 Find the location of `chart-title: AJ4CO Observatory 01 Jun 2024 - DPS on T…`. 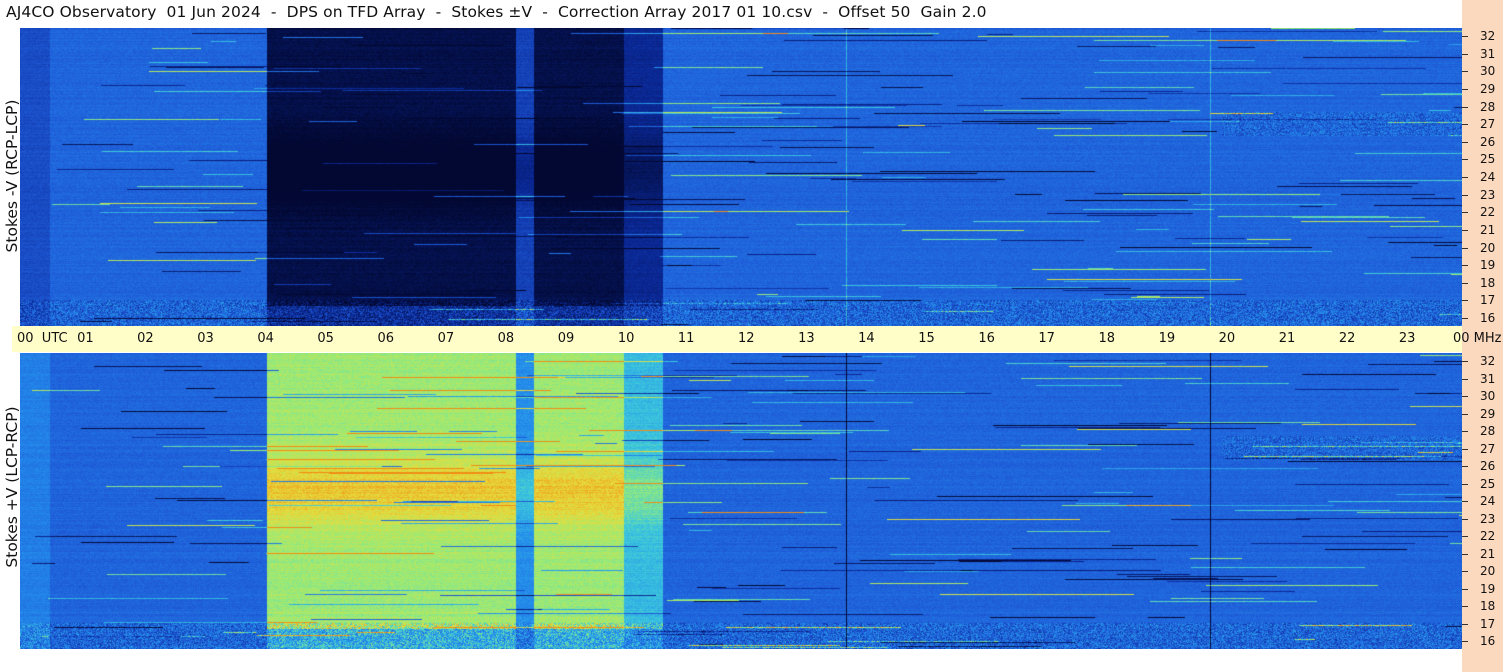

chart-title: AJ4CO Observatory 01 Jun 2024 - DPS on T… is located at coordinates (496, 12).